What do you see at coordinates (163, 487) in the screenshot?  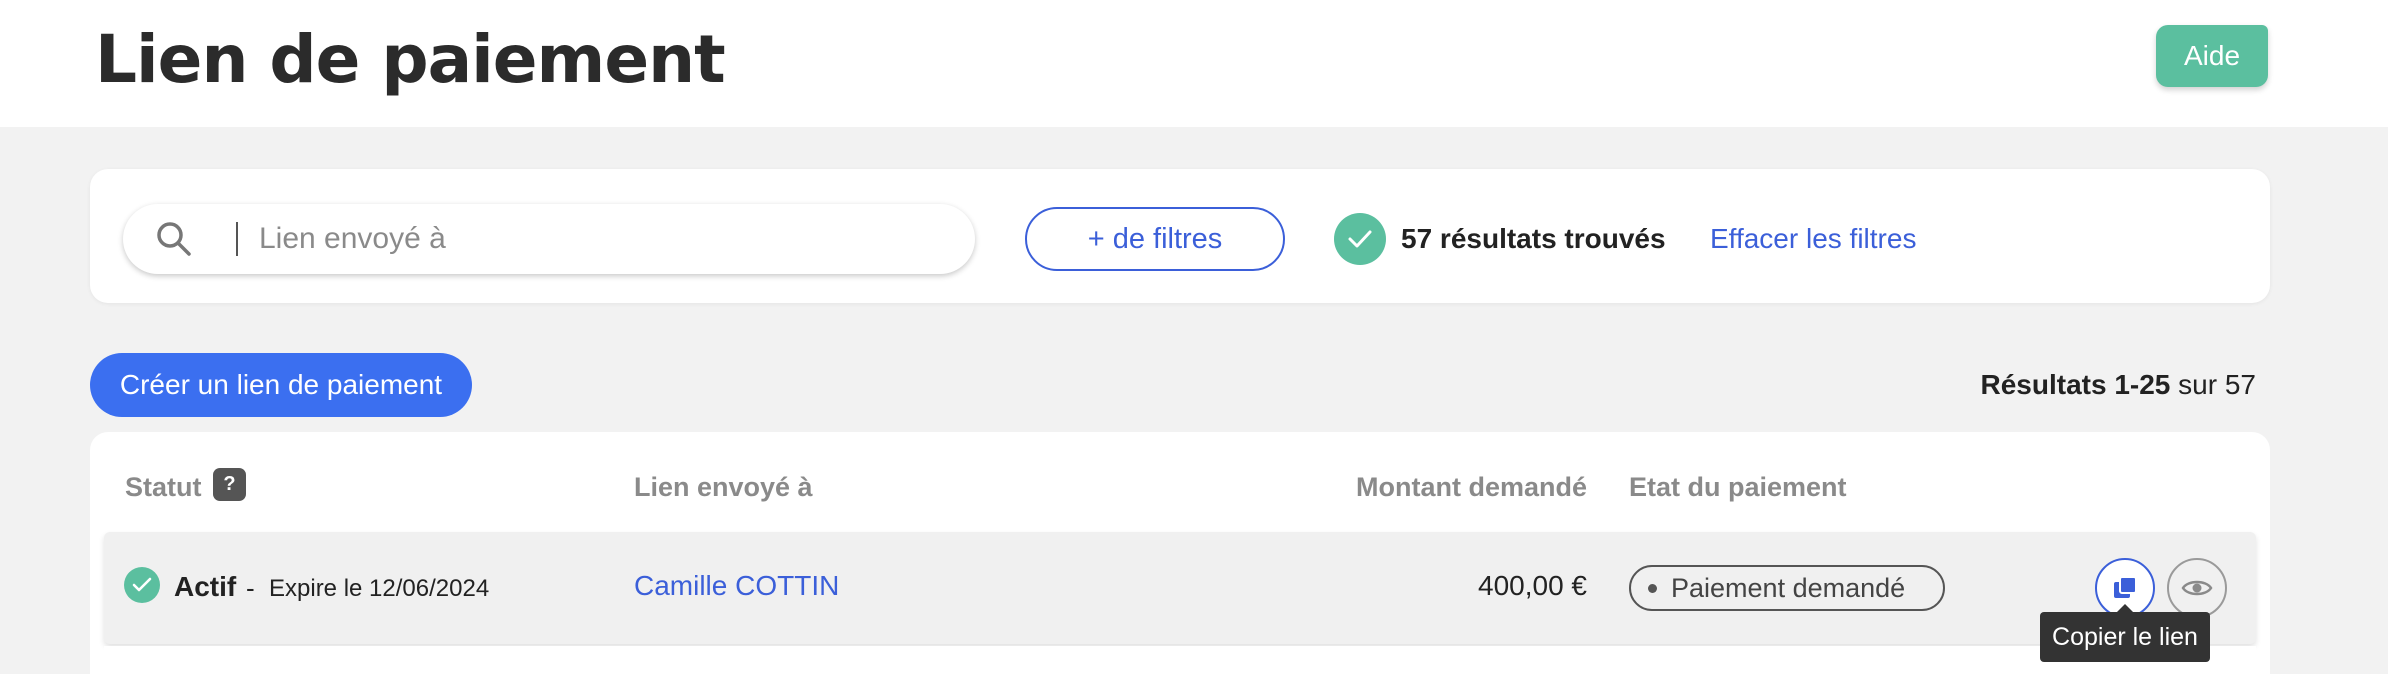 I see `column-header-status: Statut` at bounding box center [163, 487].